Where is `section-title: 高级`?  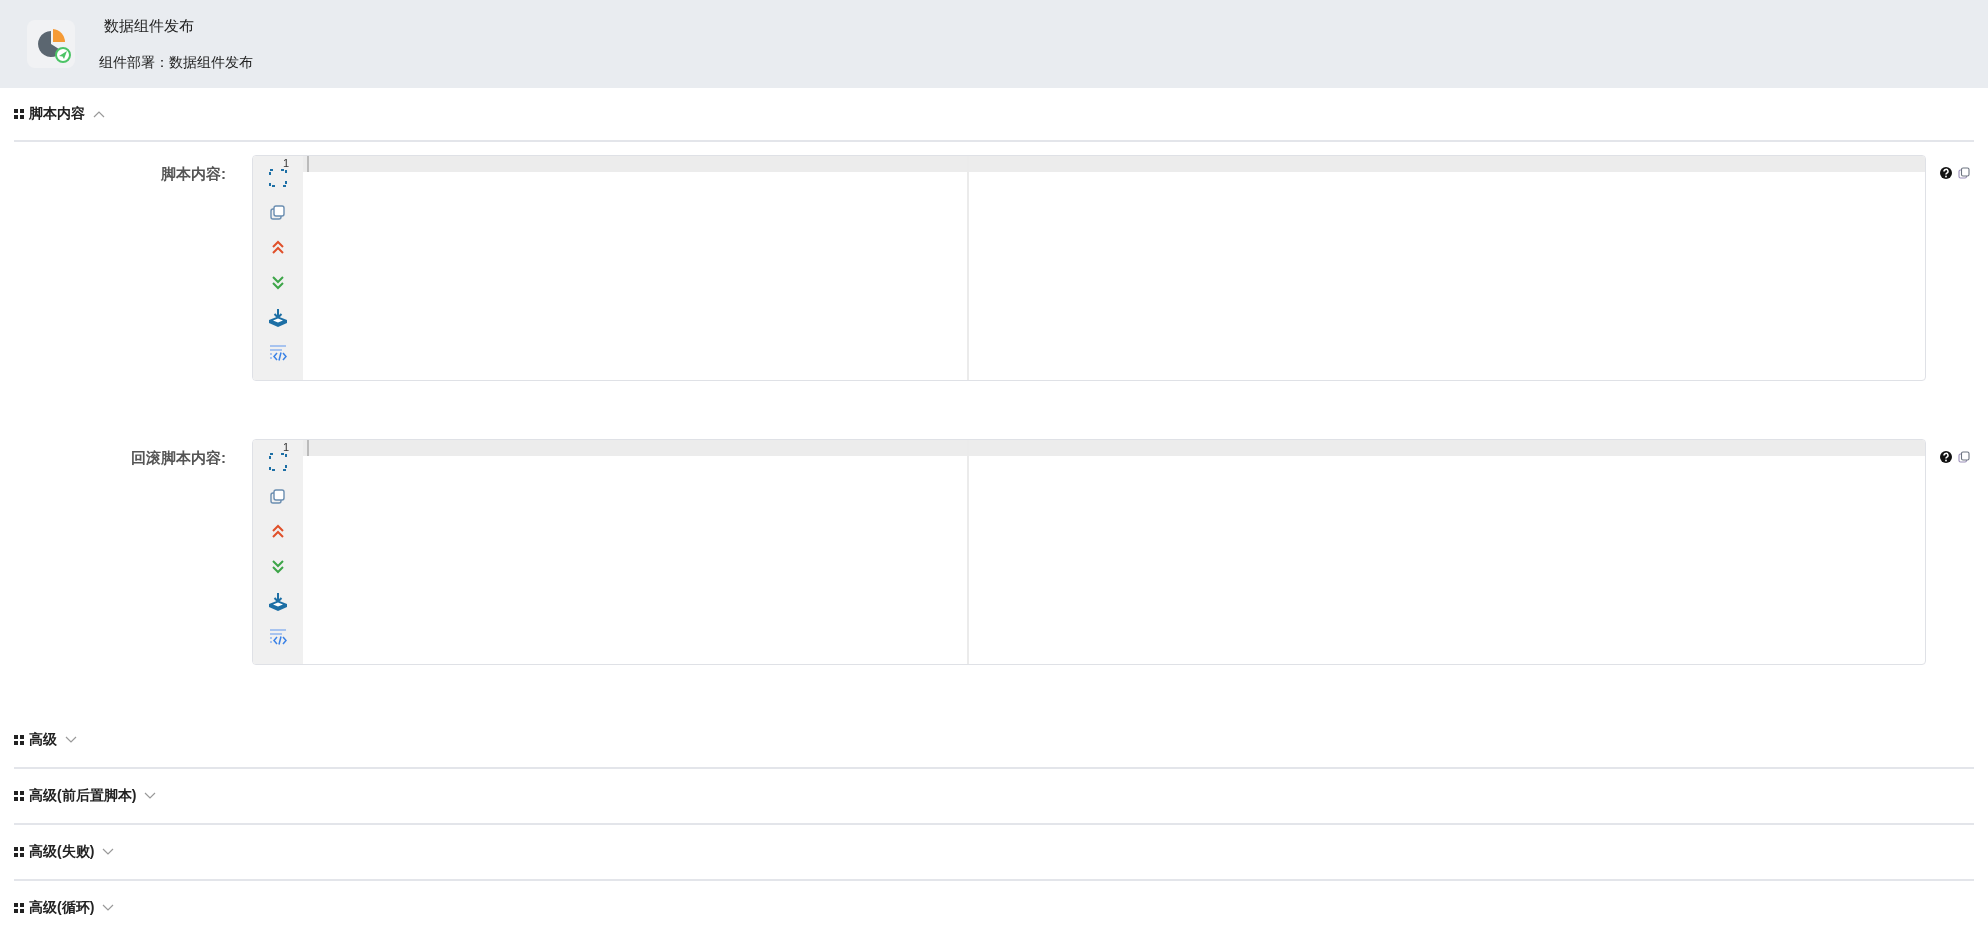 section-title: 高级 is located at coordinates (43, 740).